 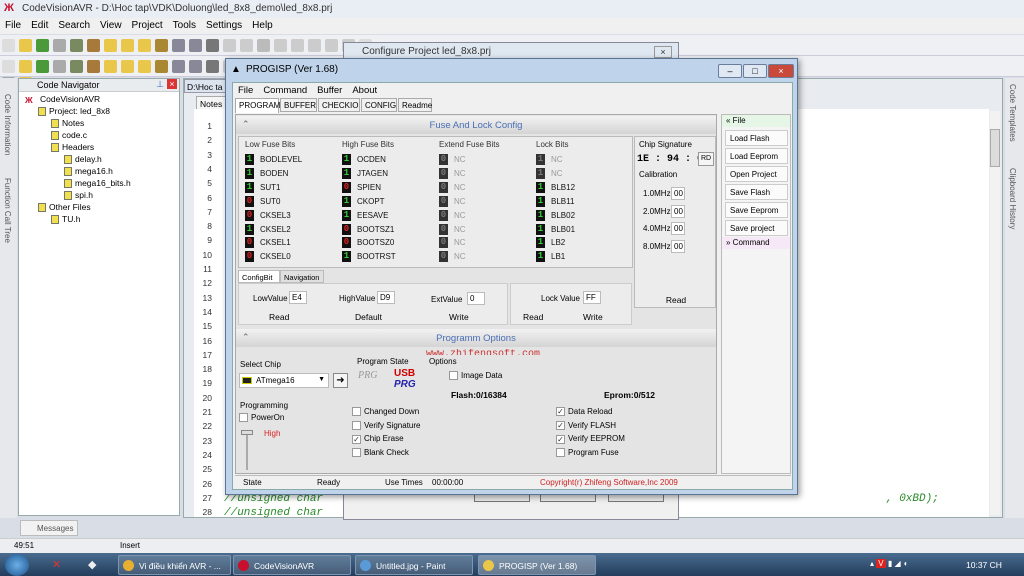 What do you see at coordinates (756, 243) in the screenshot?
I see `command-section-header: » Command` at bounding box center [756, 243].